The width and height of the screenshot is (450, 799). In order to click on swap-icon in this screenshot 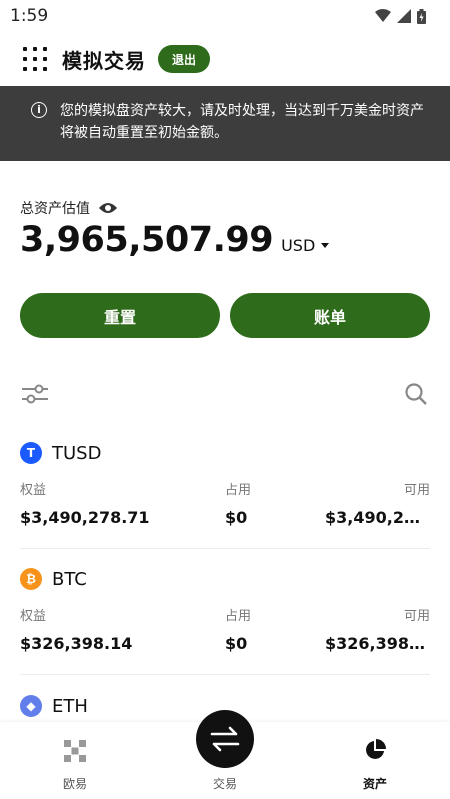, I will do `click(225, 739)`.